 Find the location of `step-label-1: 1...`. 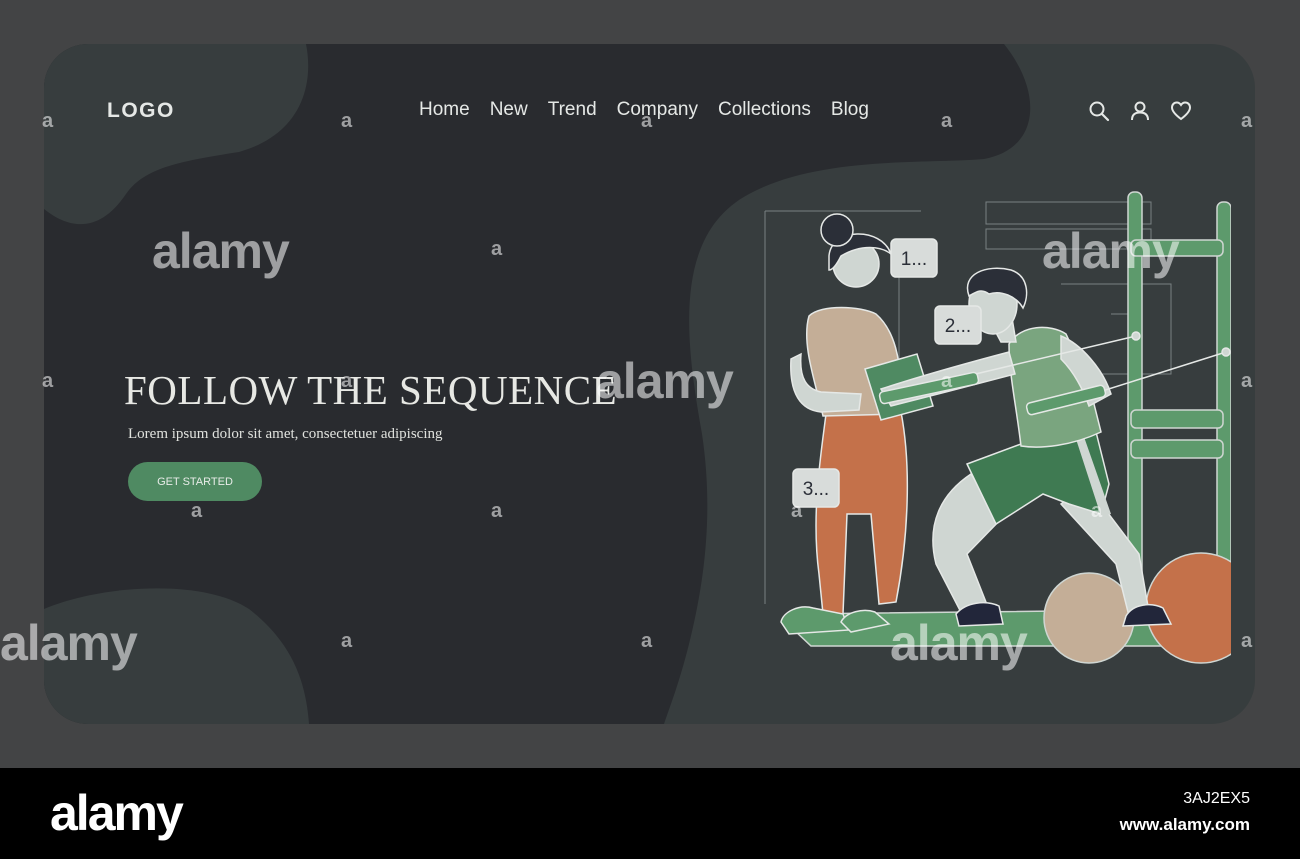

step-label-1: 1... is located at coordinates (914, 259).